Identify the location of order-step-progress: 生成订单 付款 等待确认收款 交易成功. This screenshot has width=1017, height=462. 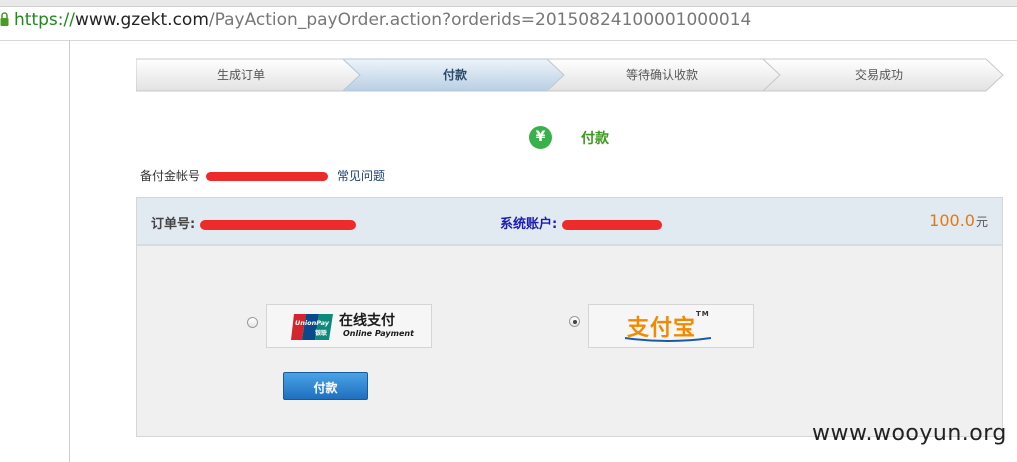
(570, 75).